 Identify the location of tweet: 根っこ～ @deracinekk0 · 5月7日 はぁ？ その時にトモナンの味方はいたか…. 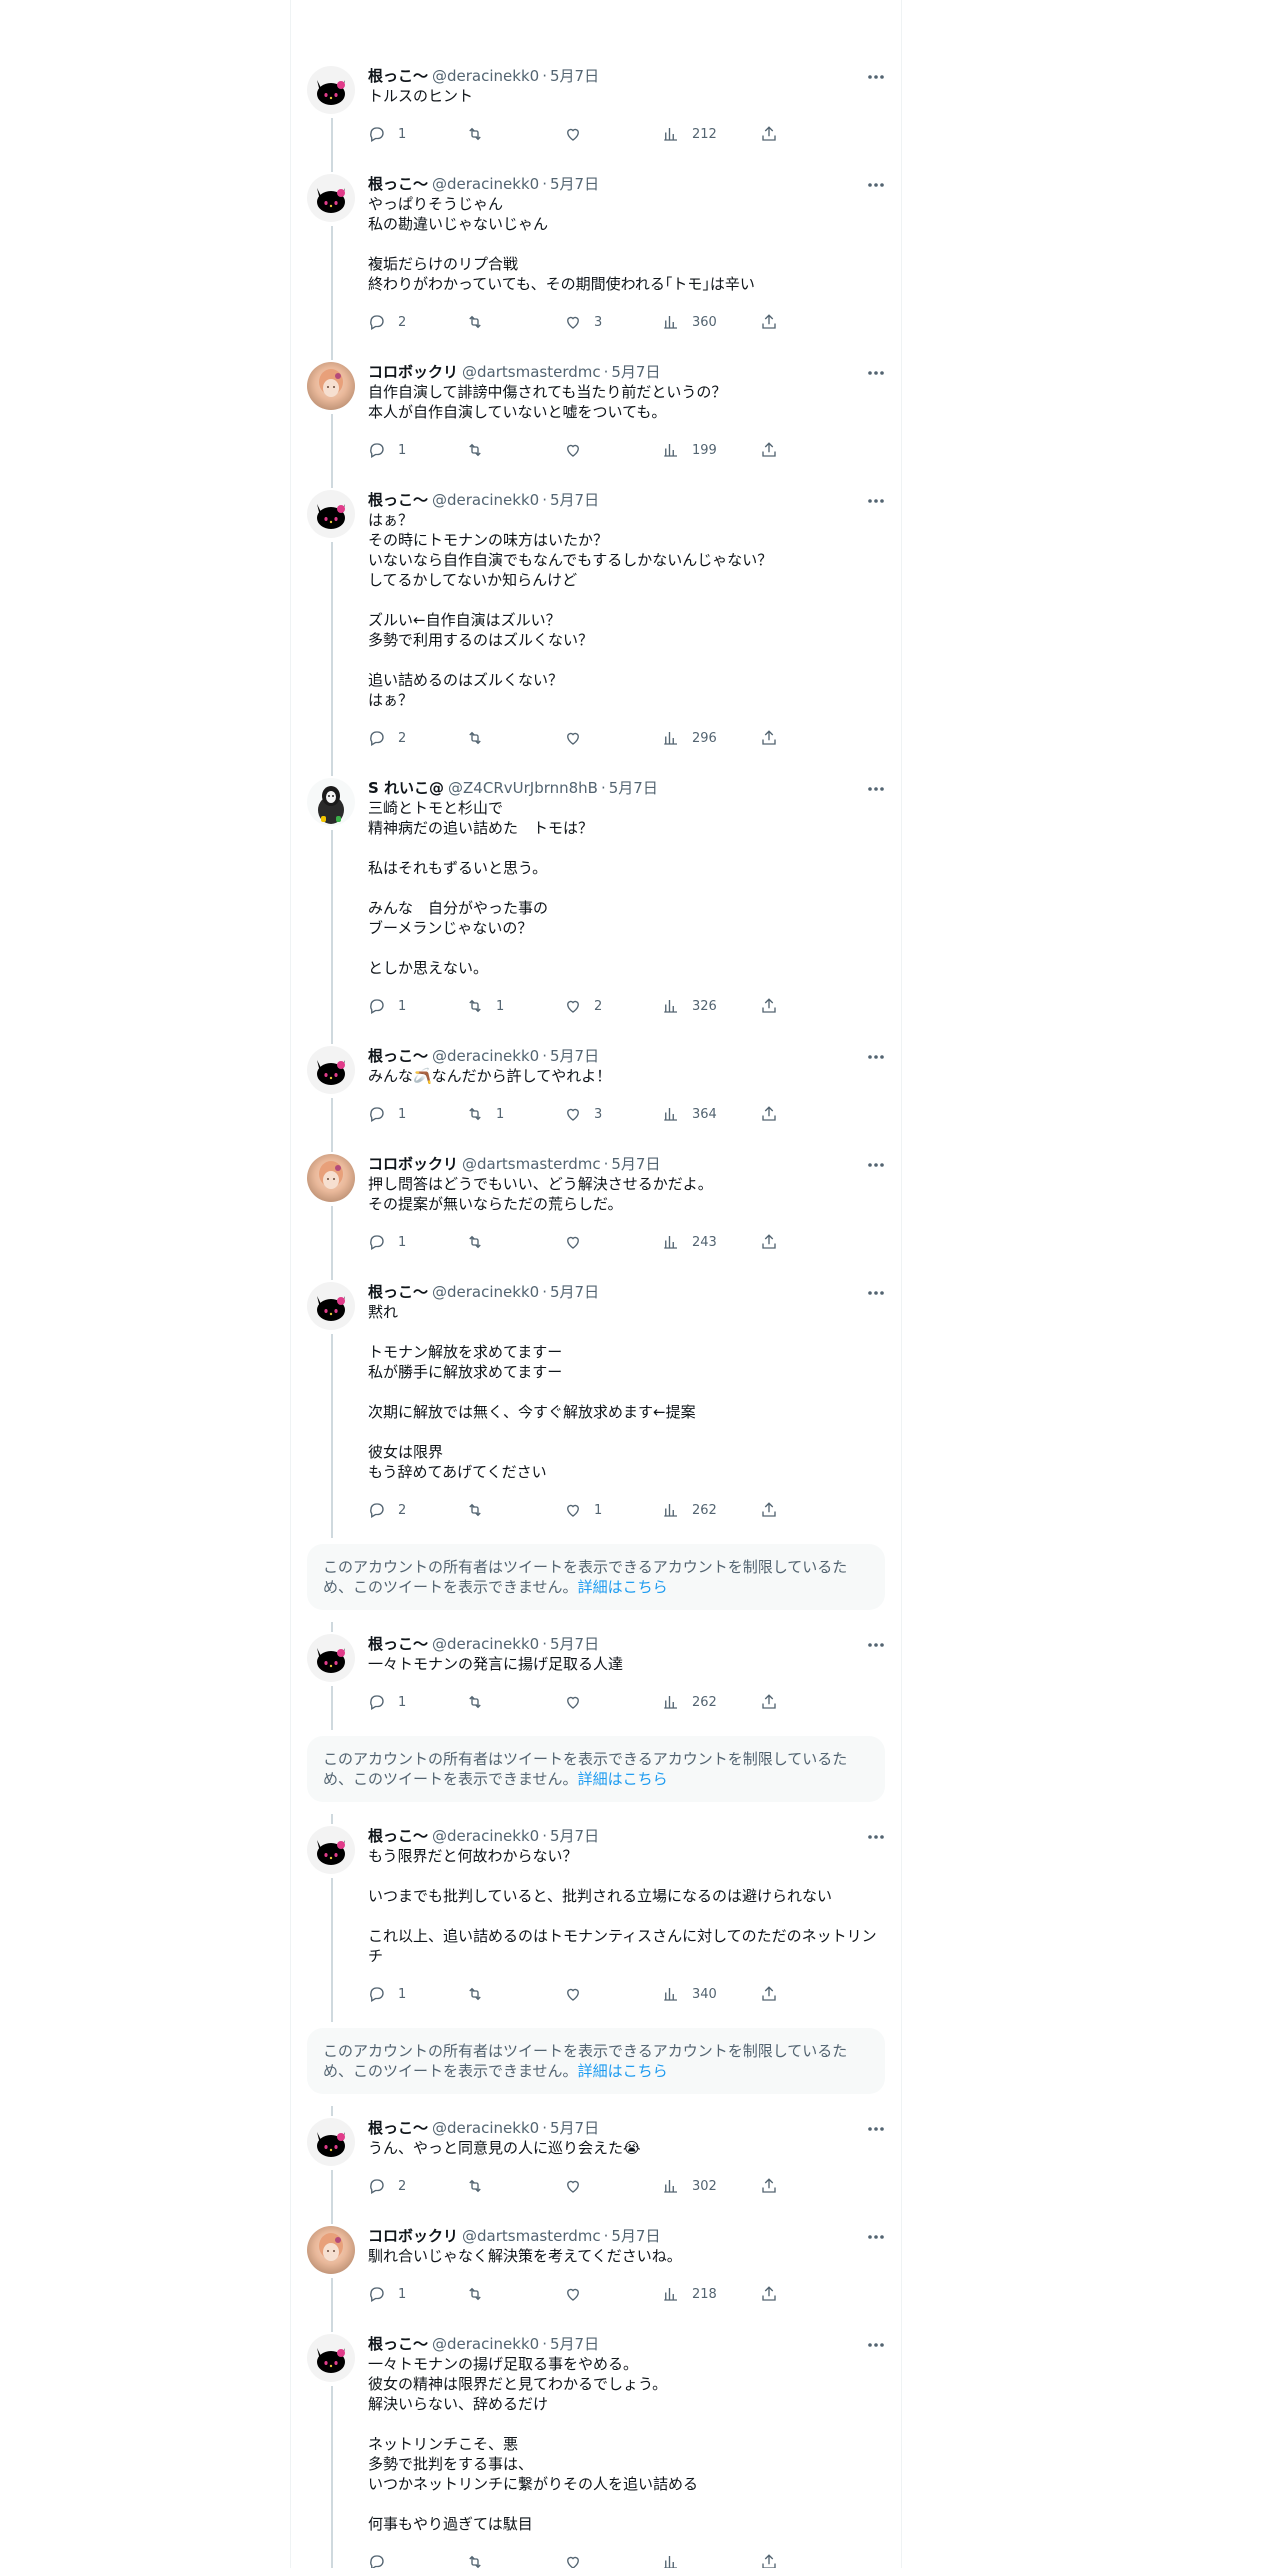
(596, 622).